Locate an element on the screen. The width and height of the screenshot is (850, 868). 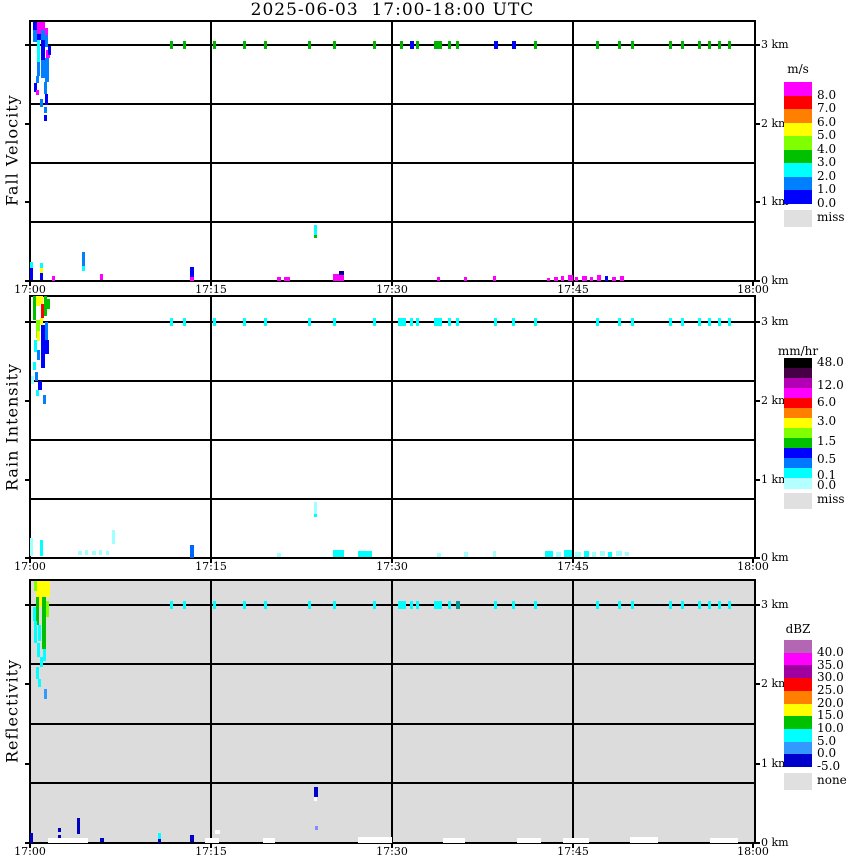
colorbar-tick-label: 5.0 is located at coordinates (827, 135).